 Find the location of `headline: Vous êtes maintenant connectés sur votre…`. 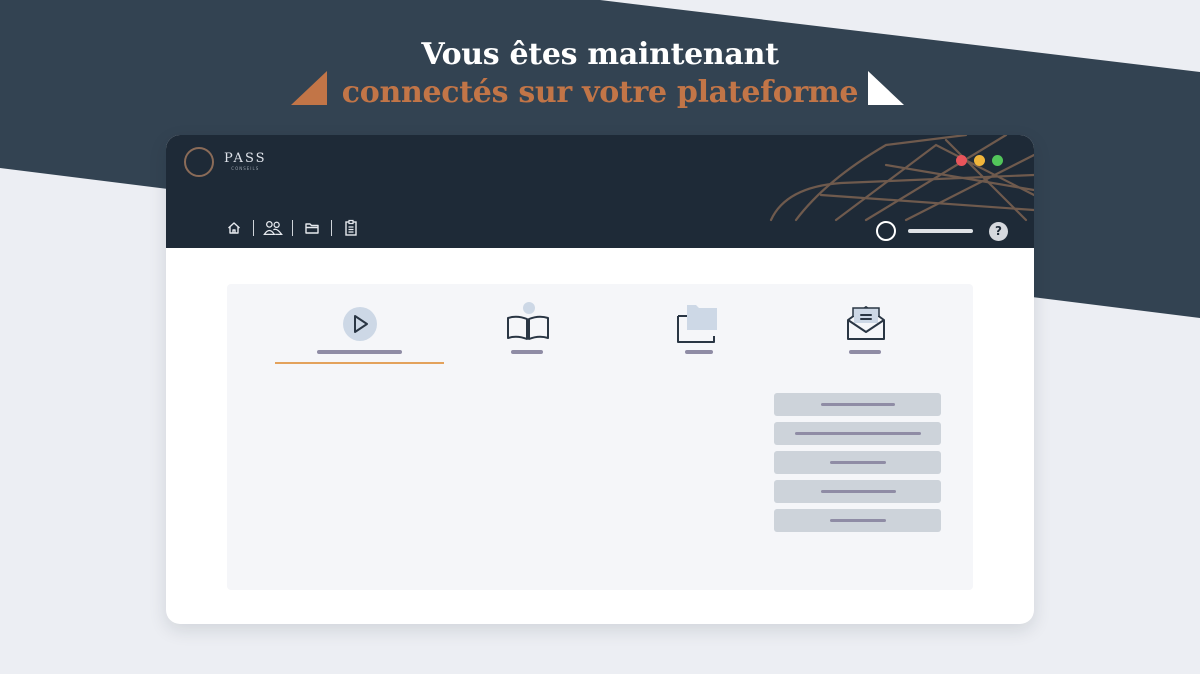

headline: Vous êtes maintenant connectés sur votre… is located at coordinates (600, 74).